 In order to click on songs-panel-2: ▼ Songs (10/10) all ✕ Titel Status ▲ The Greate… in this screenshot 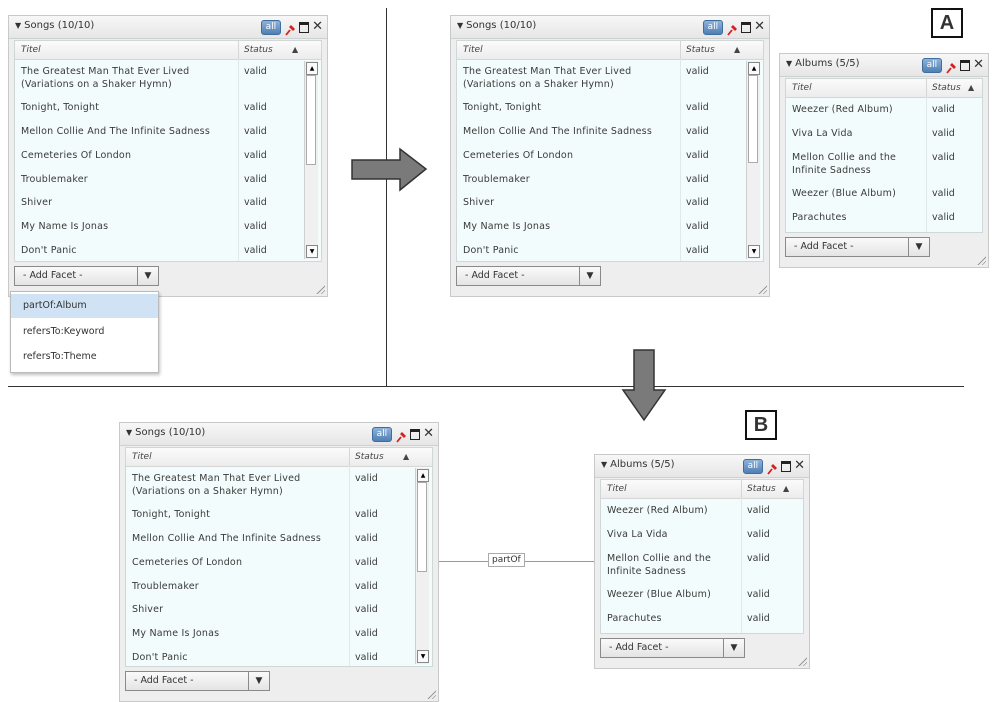, I will do `click(610, 156)`.